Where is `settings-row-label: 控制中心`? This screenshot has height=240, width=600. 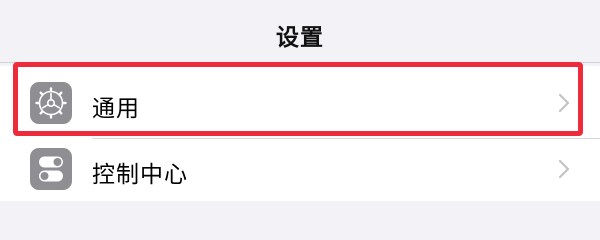
settings-row-label: 控制中心 is located at coordinates (140, 175).